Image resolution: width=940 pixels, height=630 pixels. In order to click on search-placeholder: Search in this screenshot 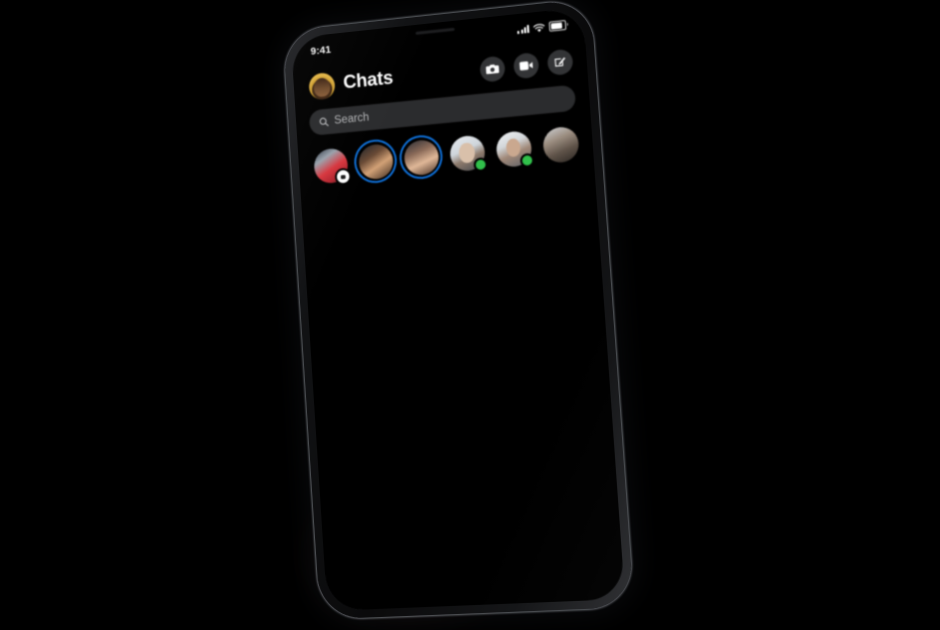, I will do `click(351, 119)`.